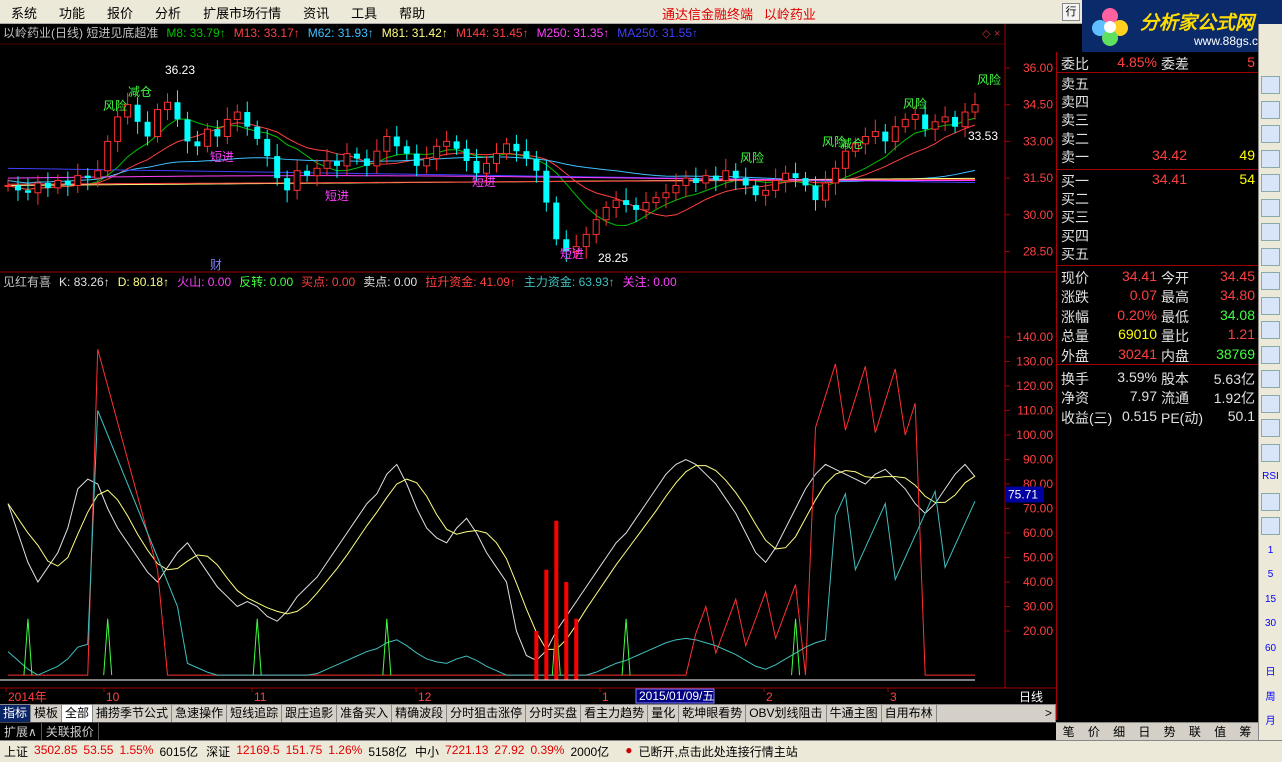  What do you see at coordinates (554, 713) in the screenshot?
I see `formula-tab-10: 分时买盘` at bounding box center [554, 713].